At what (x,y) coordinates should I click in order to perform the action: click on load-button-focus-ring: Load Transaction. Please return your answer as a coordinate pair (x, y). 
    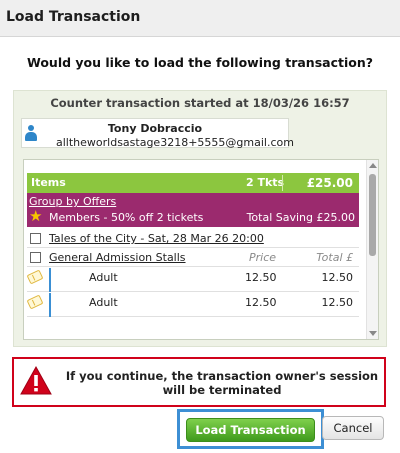
    Looking at the image, I should click on (250, 429).